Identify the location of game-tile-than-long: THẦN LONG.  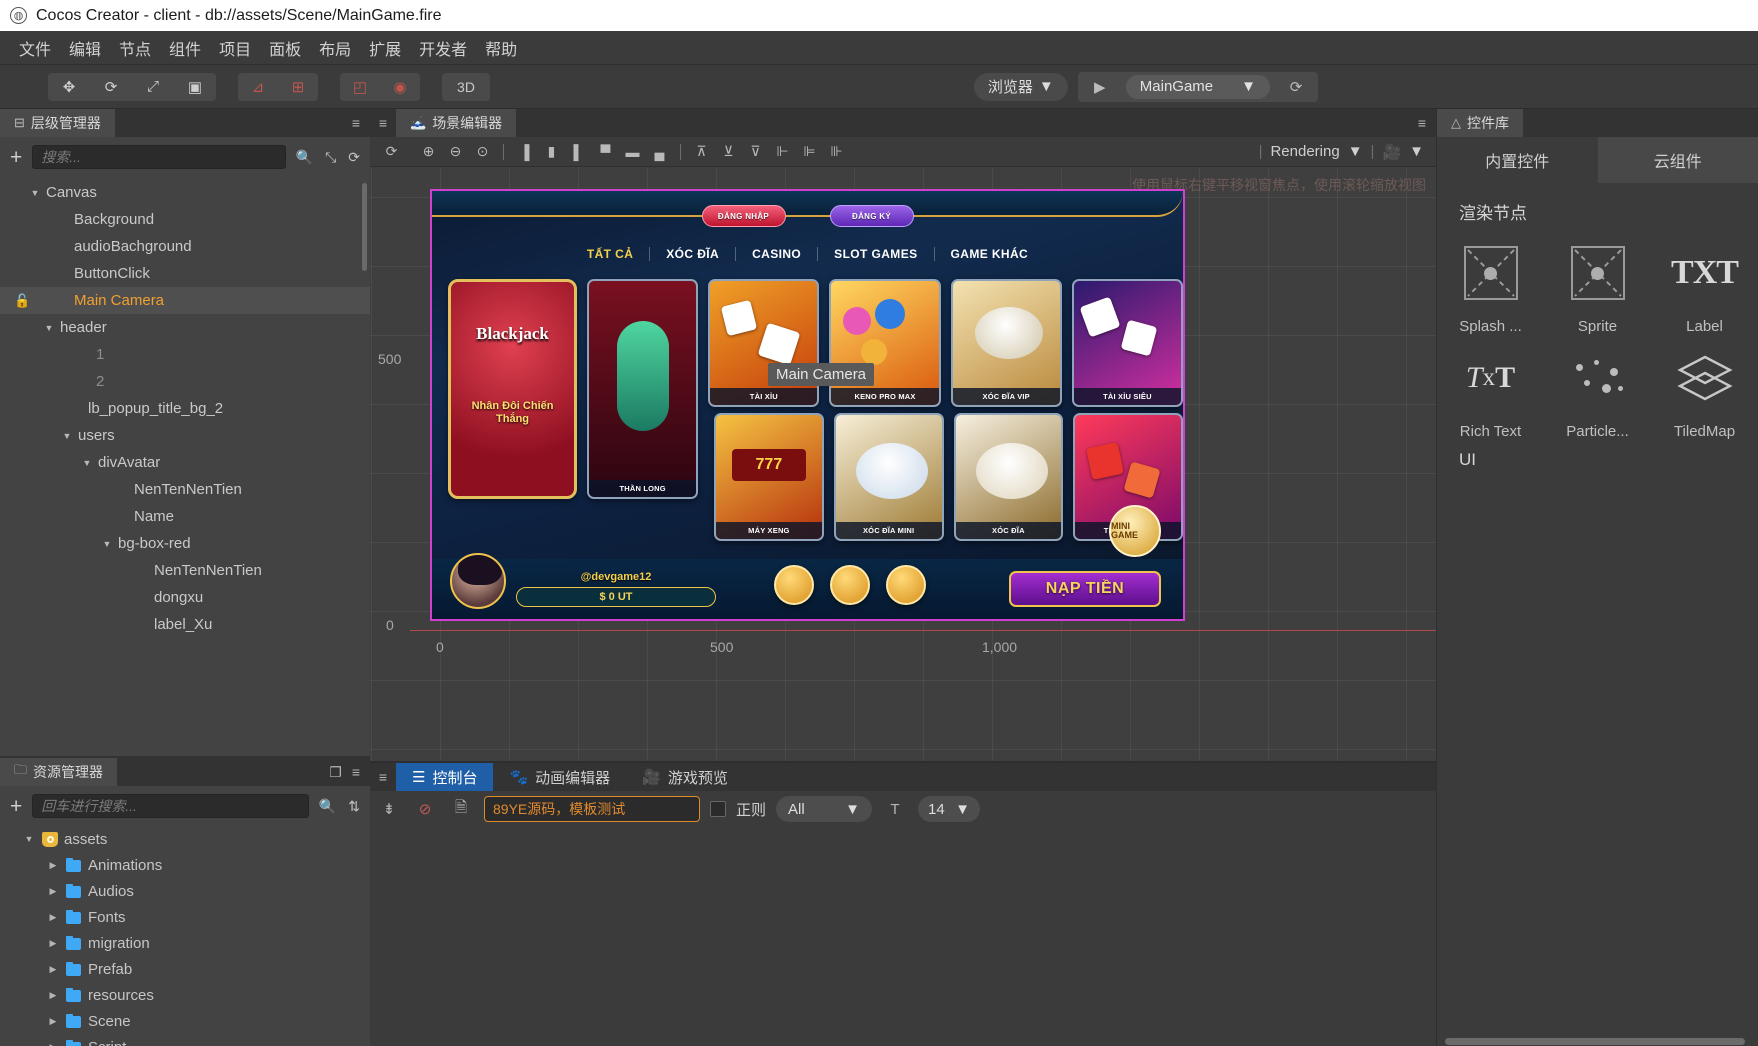
(643, 389).